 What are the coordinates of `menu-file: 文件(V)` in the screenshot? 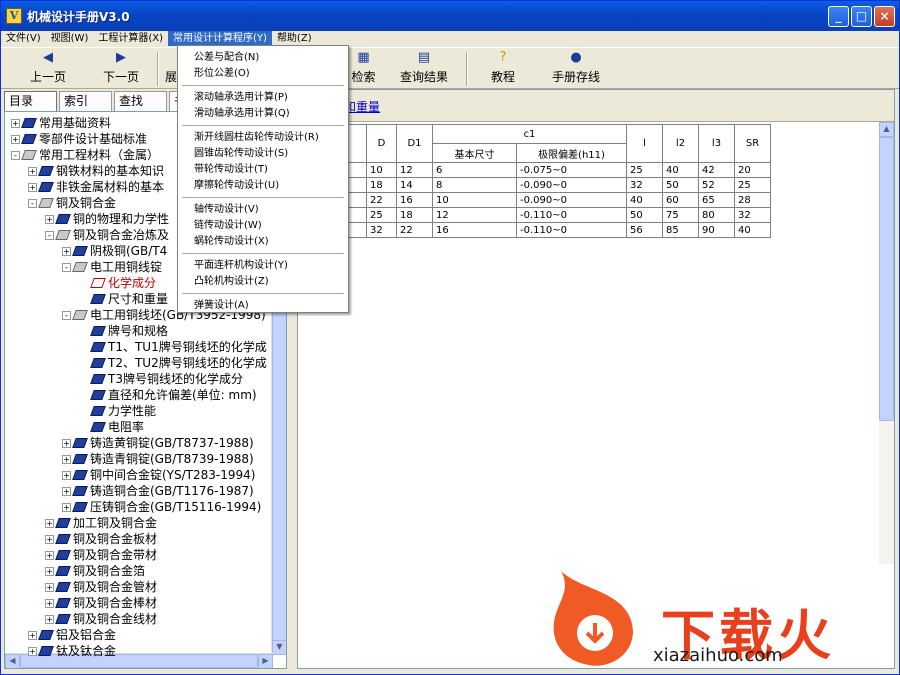 It's located at (23, 38).